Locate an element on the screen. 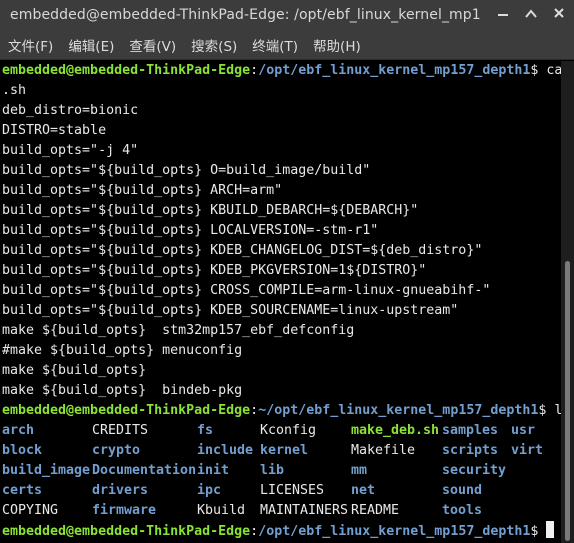 The image size is (574, 543). window-controls is located at coordinates (531, 14).